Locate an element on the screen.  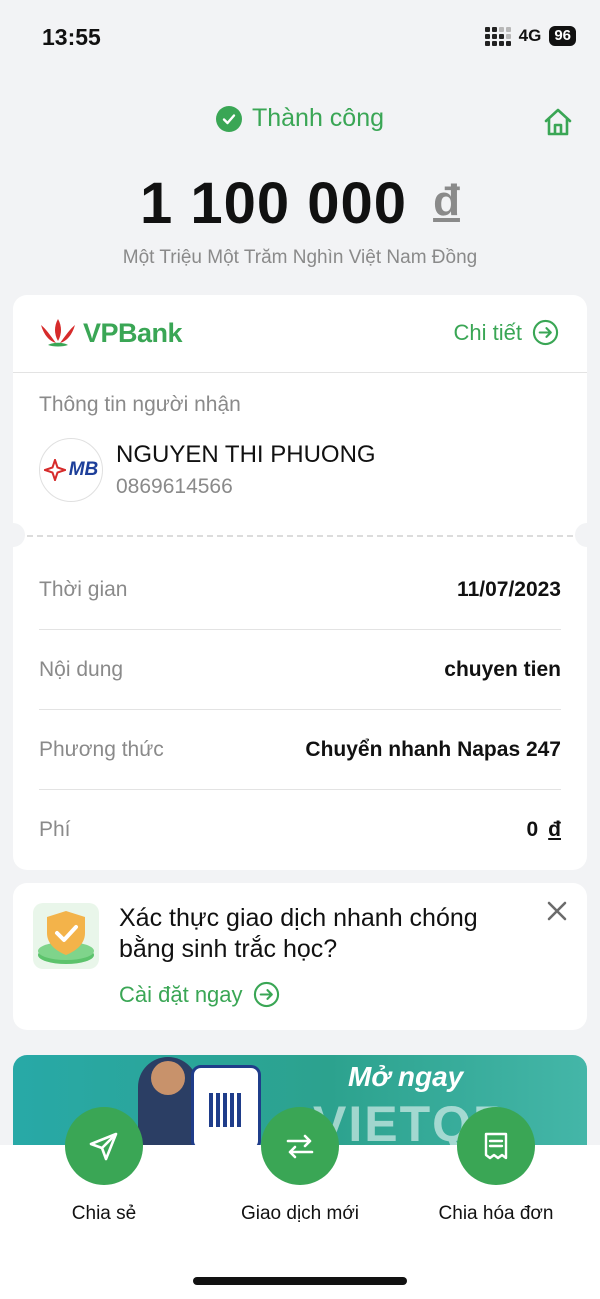
detail-label: Phí is located at coordinates (55, 829).